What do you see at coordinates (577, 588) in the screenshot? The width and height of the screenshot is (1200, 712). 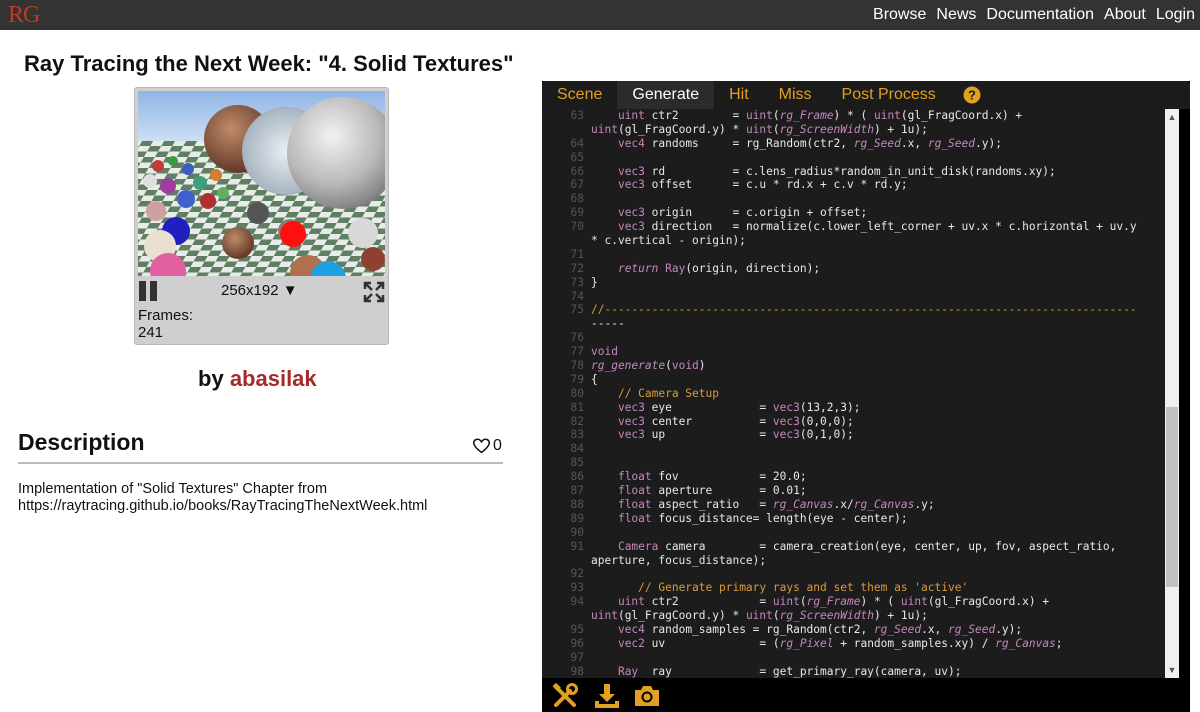 I see `line-number: 93` at bounding box center [577, 588].